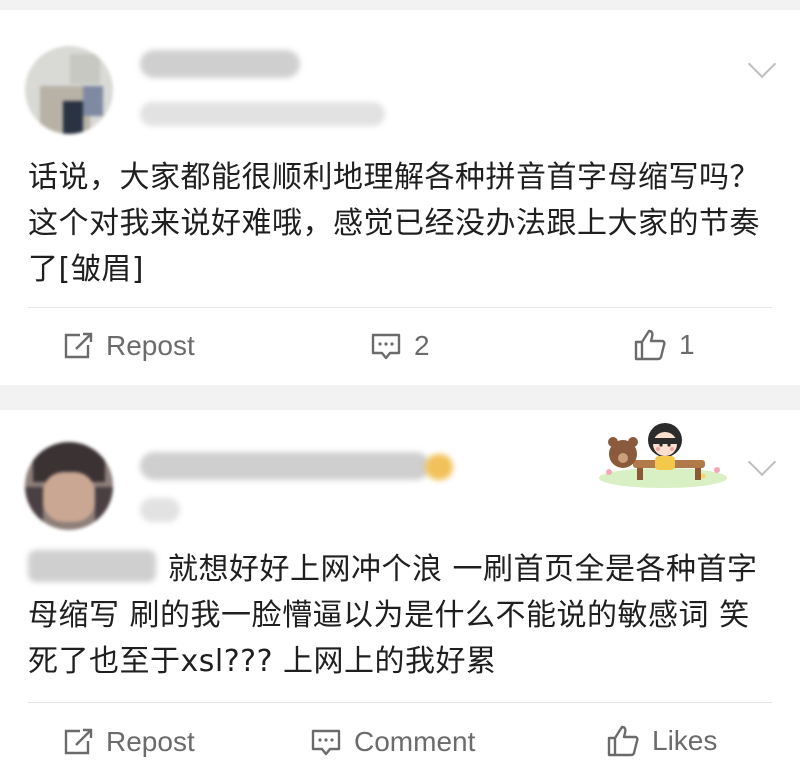 Image resolution: width=800 pixels, height=770 pixels. What do you see at coordinates (422, 345) in the screenshot?
I see `comment-count: 2` at bounding box center [422, 345].